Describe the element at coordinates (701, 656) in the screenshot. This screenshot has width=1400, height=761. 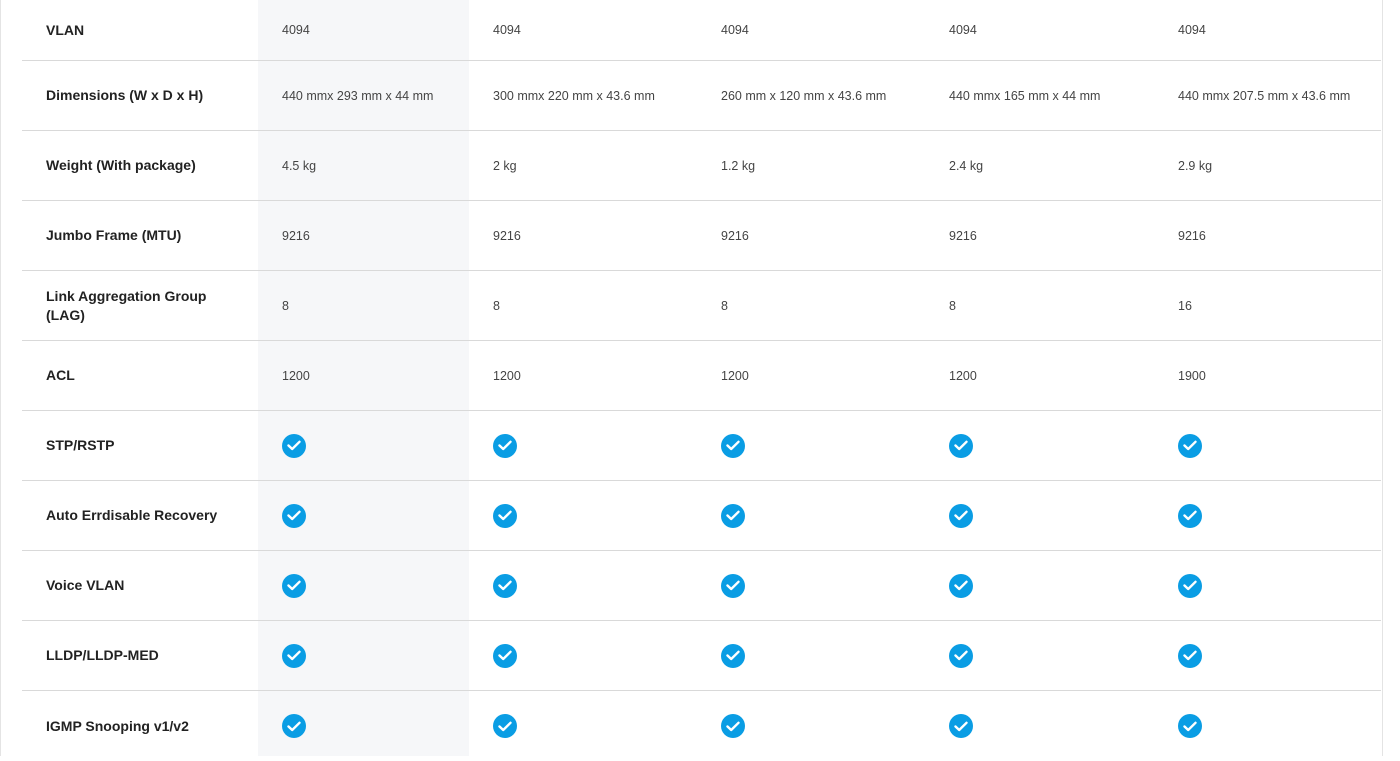
I see `table-row-lldp: LLDP/LLDP-MED` at that location.